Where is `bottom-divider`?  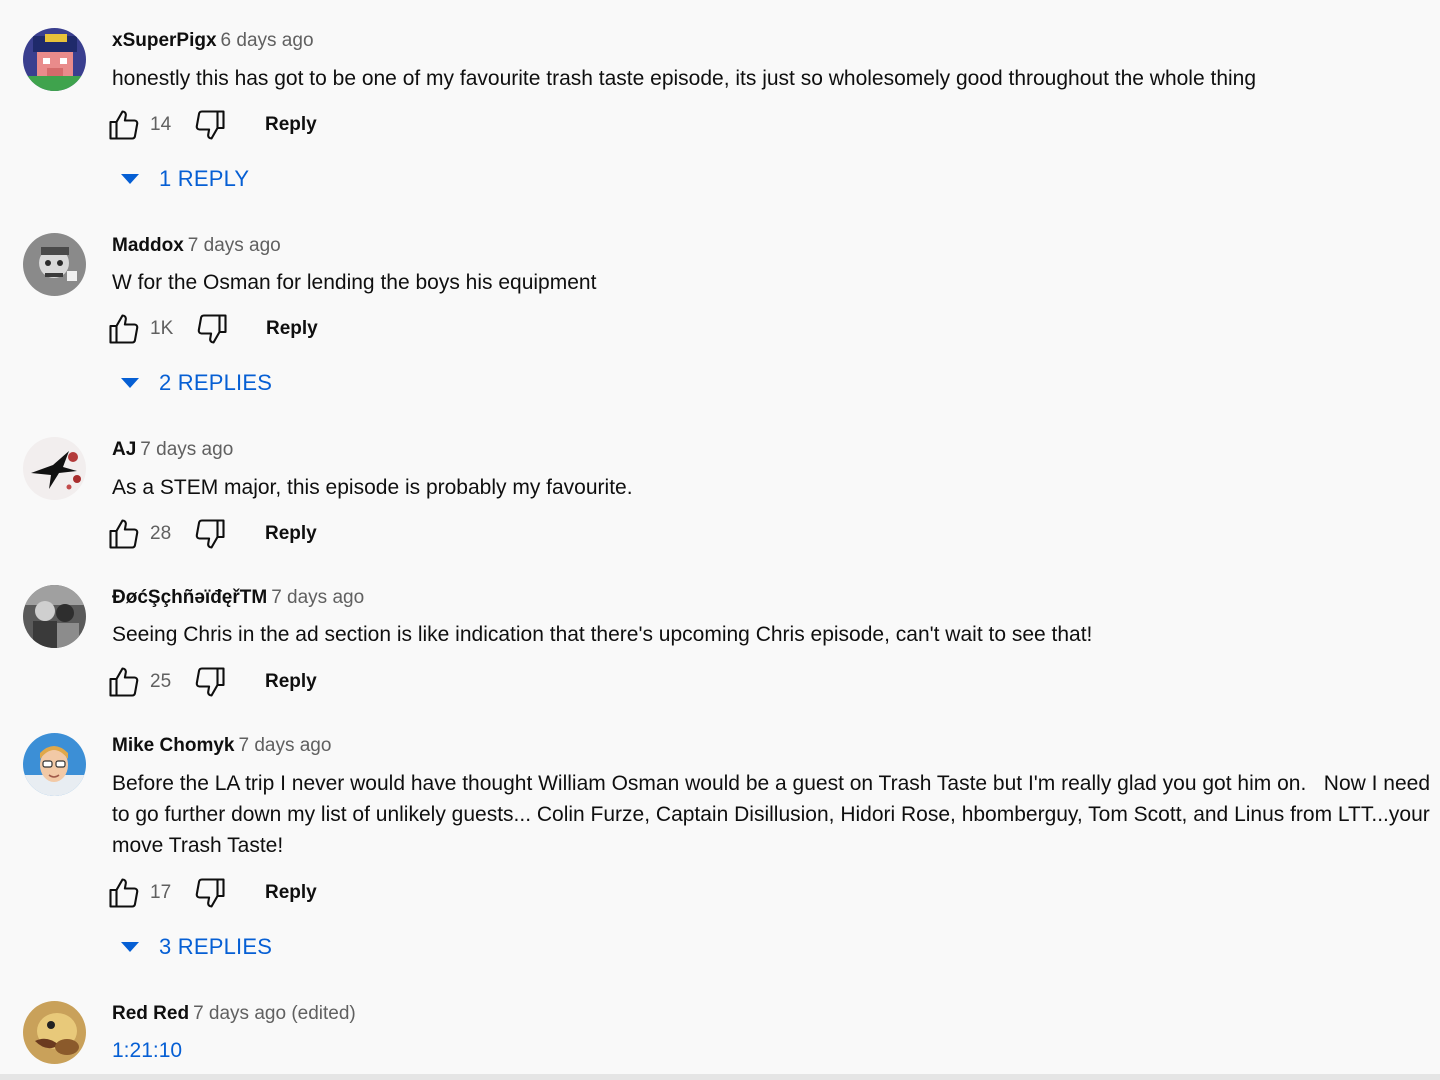
bottom-divider is located at coordinates (720, 1077).